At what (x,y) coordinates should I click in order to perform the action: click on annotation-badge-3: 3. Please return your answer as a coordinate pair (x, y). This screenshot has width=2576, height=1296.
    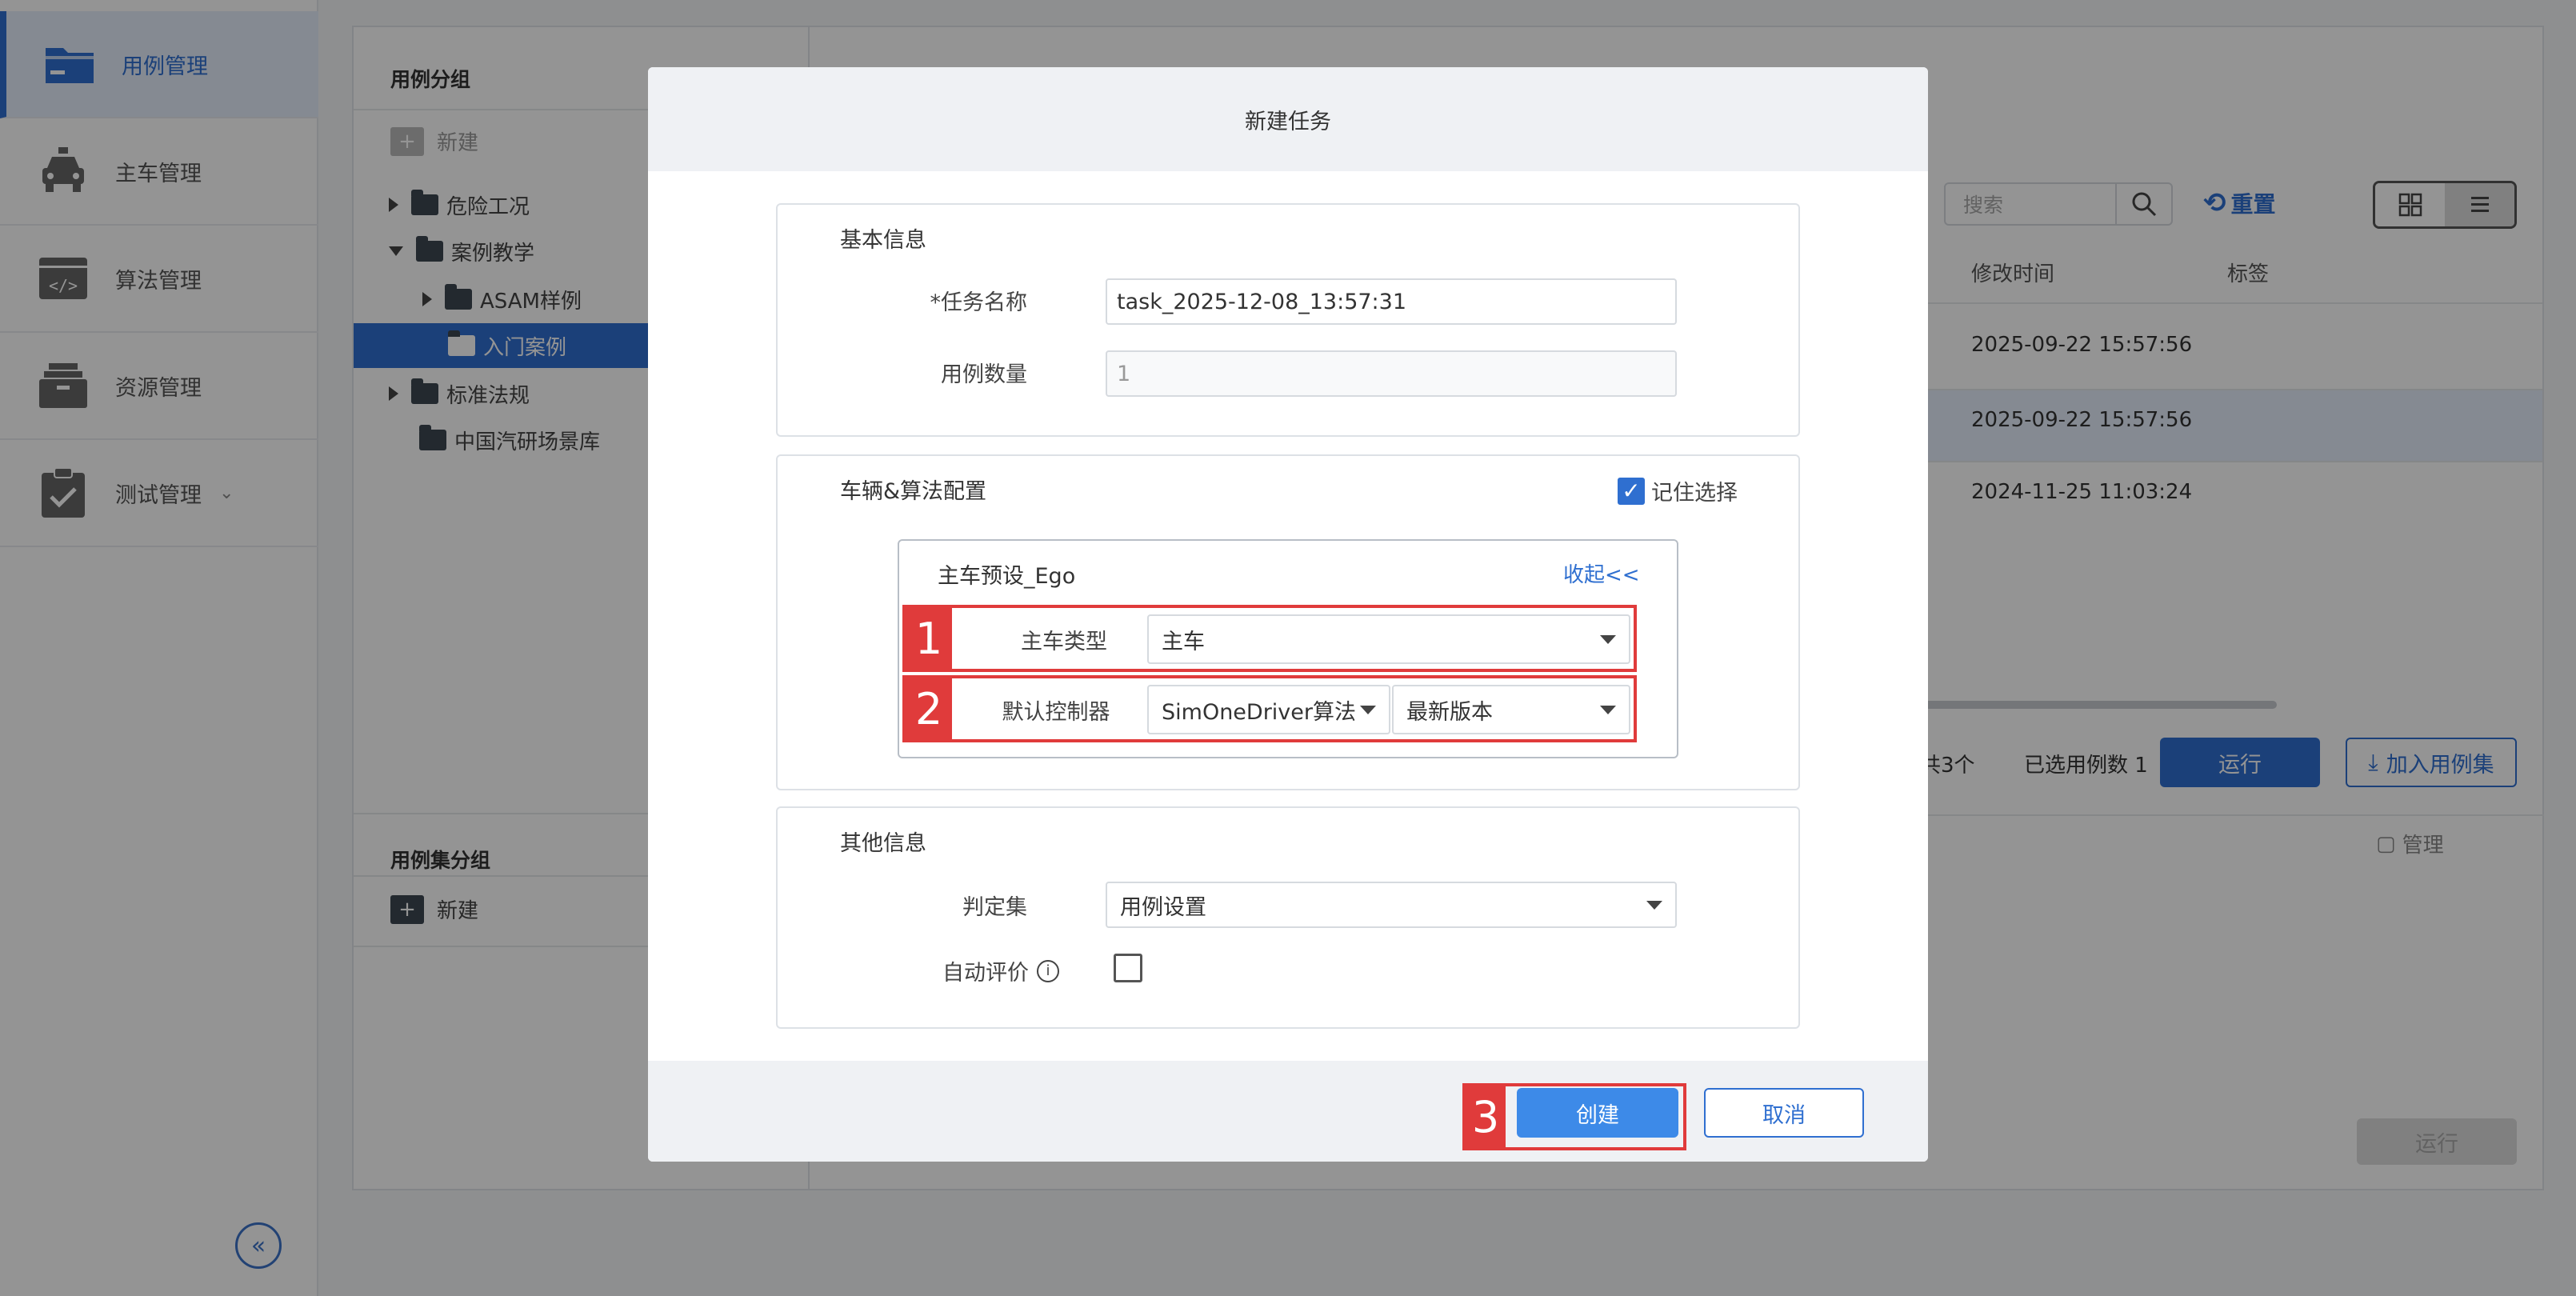
    Looking at the image, I should click on (1486, 1116).